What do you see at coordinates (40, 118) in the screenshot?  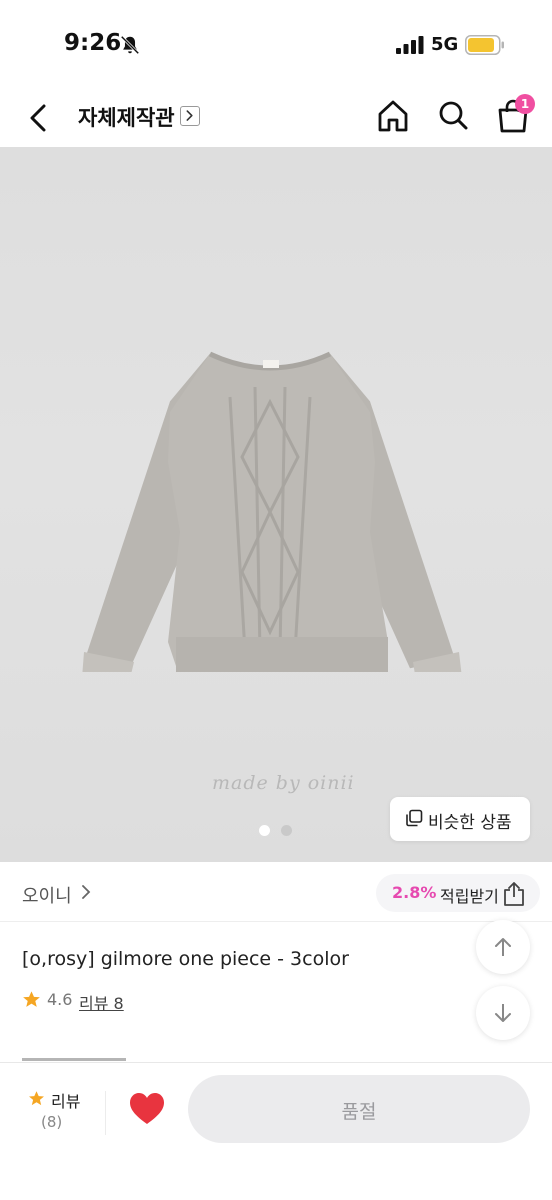 I see `back-arrow-icon` at bounding box center [40, 118].